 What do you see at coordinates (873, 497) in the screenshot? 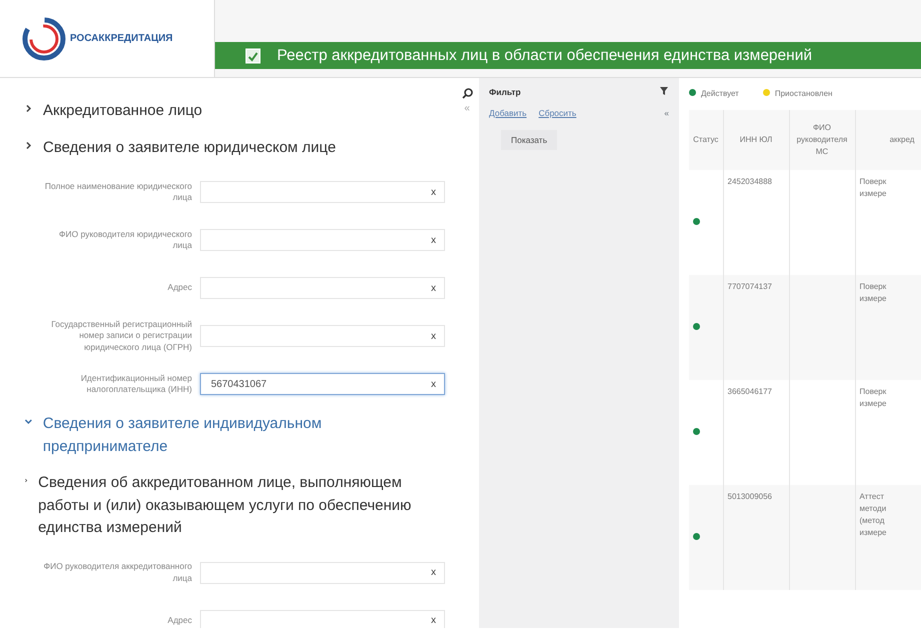
I see `table-cell-text: Аттест` at bounding box center [873, 497].